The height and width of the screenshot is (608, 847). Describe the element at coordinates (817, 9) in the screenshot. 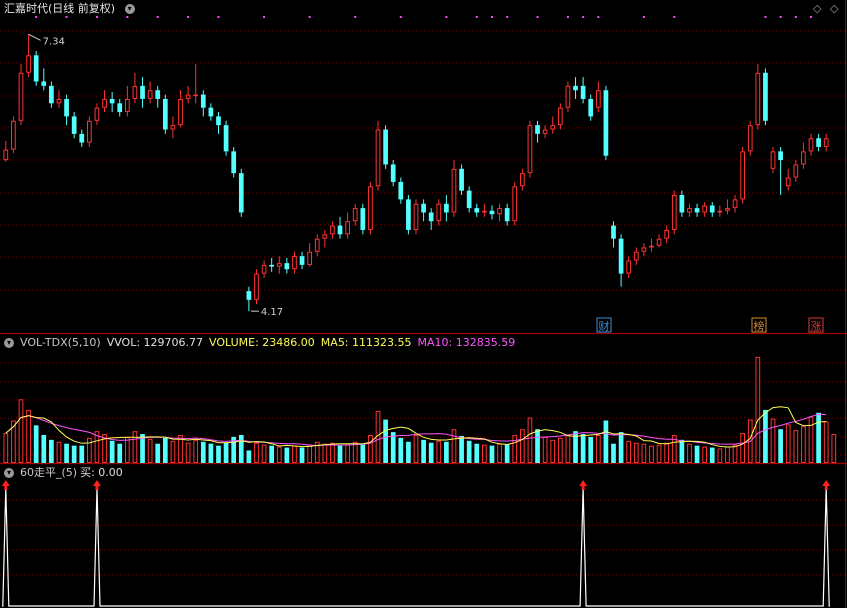

I see `diamond-icon: ◇` at that location.